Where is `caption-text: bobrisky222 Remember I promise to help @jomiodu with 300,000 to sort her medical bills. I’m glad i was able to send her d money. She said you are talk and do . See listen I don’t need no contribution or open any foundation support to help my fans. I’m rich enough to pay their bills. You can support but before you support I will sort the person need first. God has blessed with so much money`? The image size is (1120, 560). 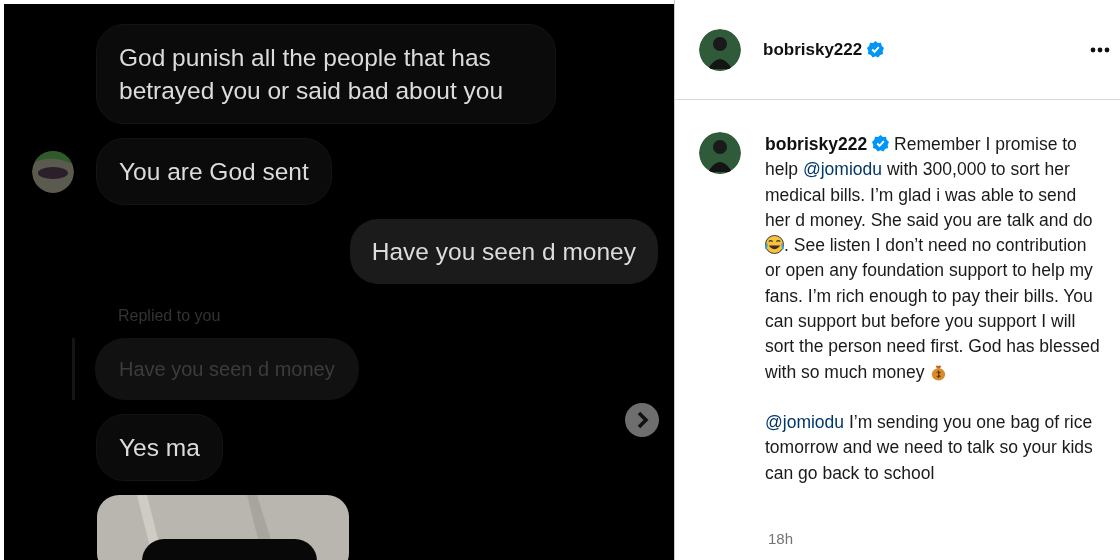 caption-text: bobrisky222 Remember I promise to help @jomiodu with 300,000 to sort her medical bills. I’m glad i was able to send her d money. She said you are talk and do . See listen I don’t need no contribution or open any foundation support to help my fans. I’m rich enough to pay their bills. You can support but before you support I will sort the person need first. God has blessed with so much money is located at coordinates (933, 258).